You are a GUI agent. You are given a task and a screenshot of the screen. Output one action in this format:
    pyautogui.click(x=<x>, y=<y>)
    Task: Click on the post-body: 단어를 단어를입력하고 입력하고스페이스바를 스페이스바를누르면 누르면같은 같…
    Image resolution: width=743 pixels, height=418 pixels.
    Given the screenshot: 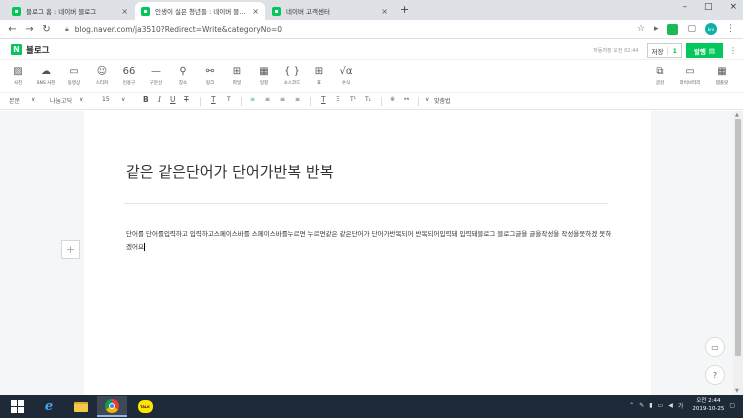 What is the action you would take?
    pyautogui.click(x=371, y=240)
    